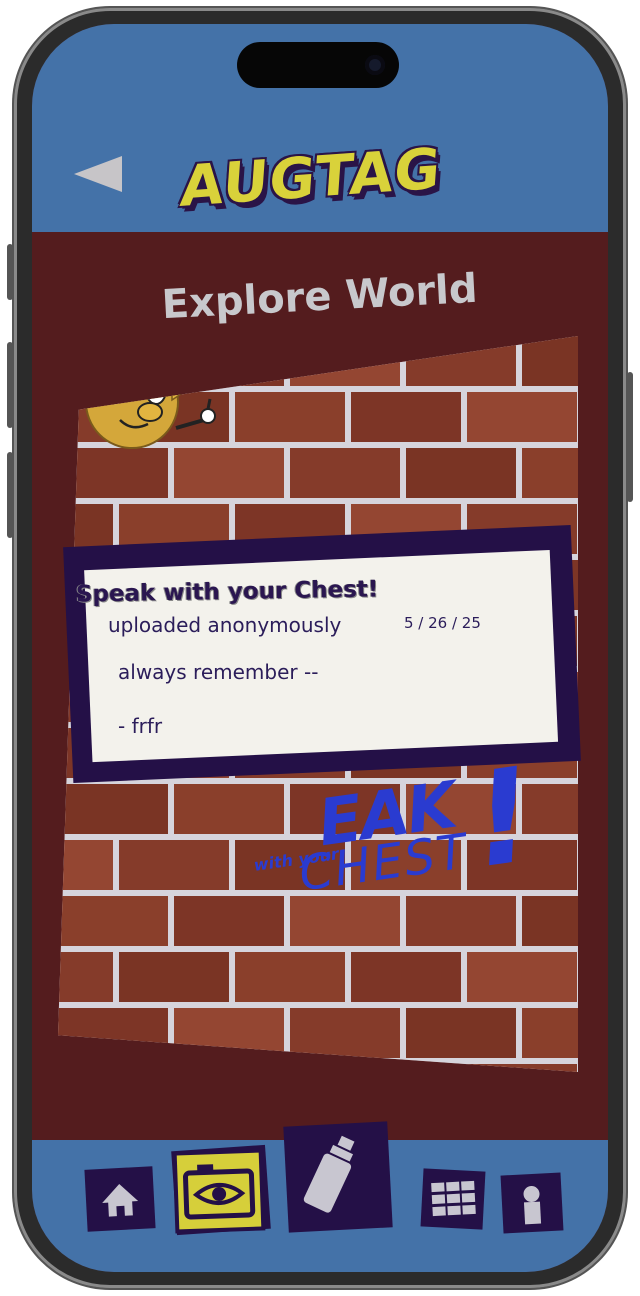 The width and height of the screenshot is (640, 1296). What do you see at coordinates (218, 672) in the screenshot?
I see `tag-message-line-1: always remember --` at bounding box center [218, 672].